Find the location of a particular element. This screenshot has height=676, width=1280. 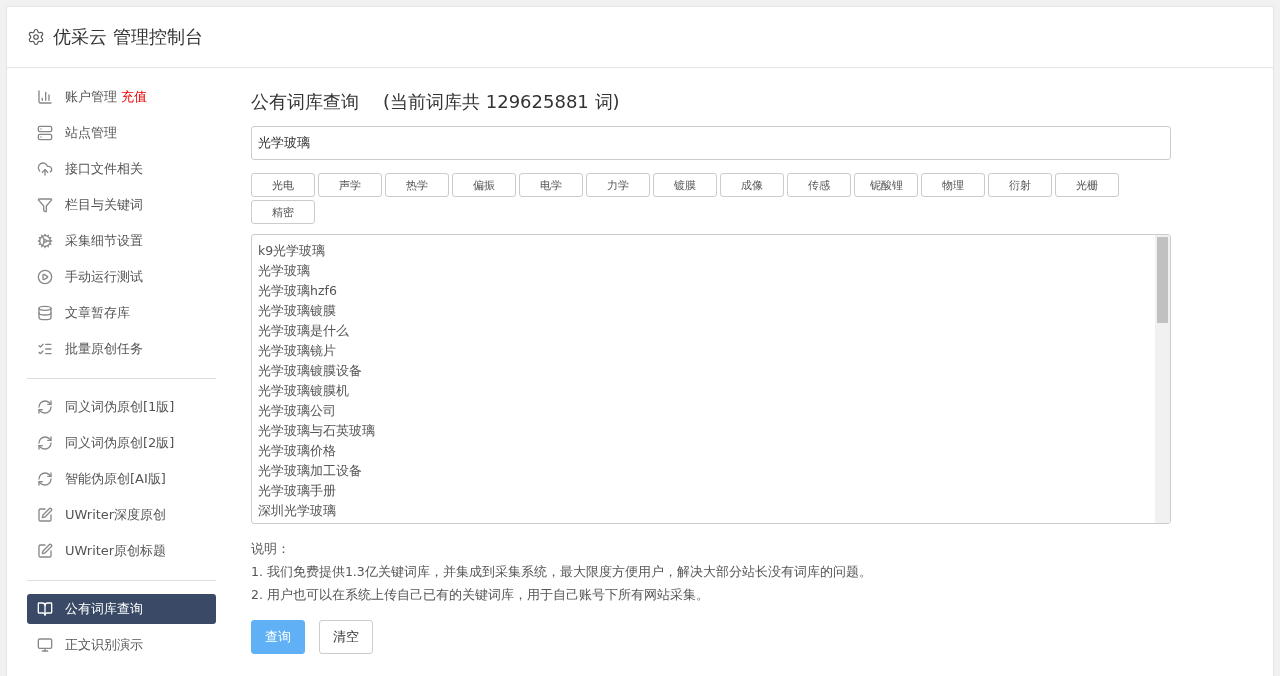

tag-button: 镀膜 is located at coordinates (685, 185).